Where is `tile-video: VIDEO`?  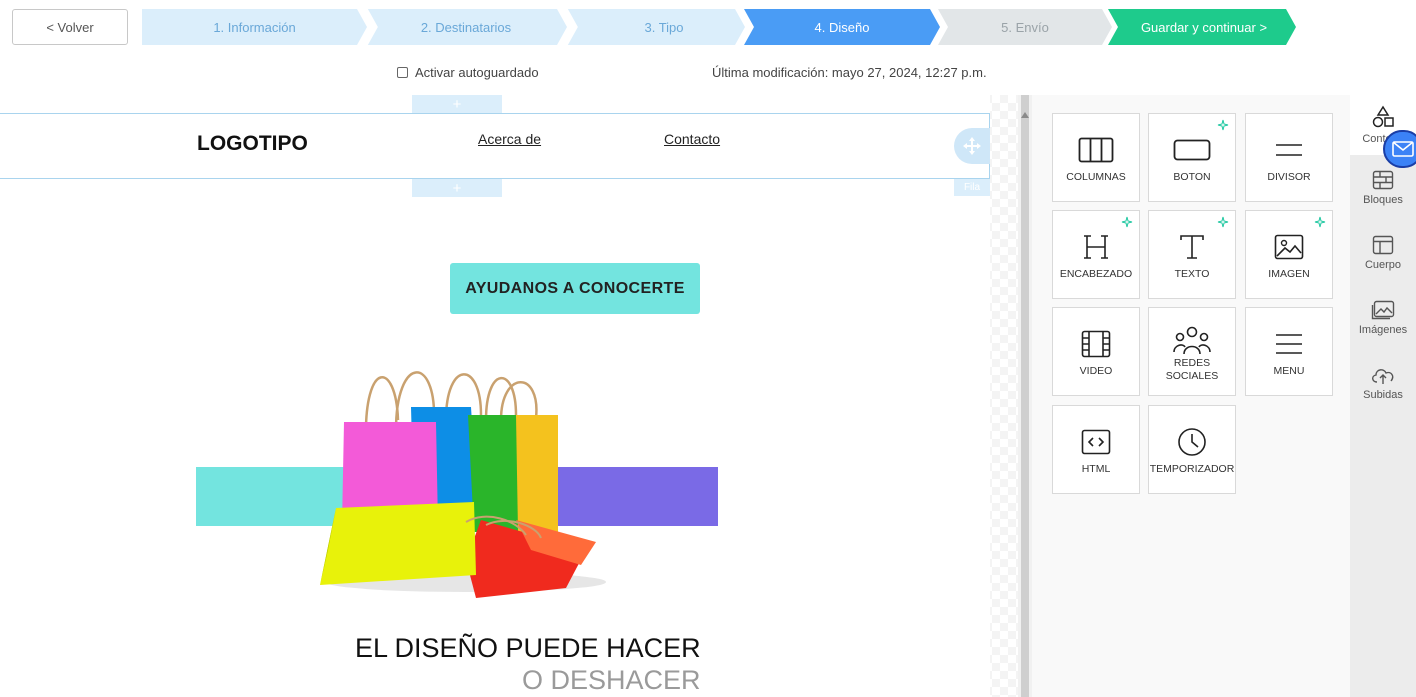 tile-video: VIDEO is located at coordinates (1096, 351).